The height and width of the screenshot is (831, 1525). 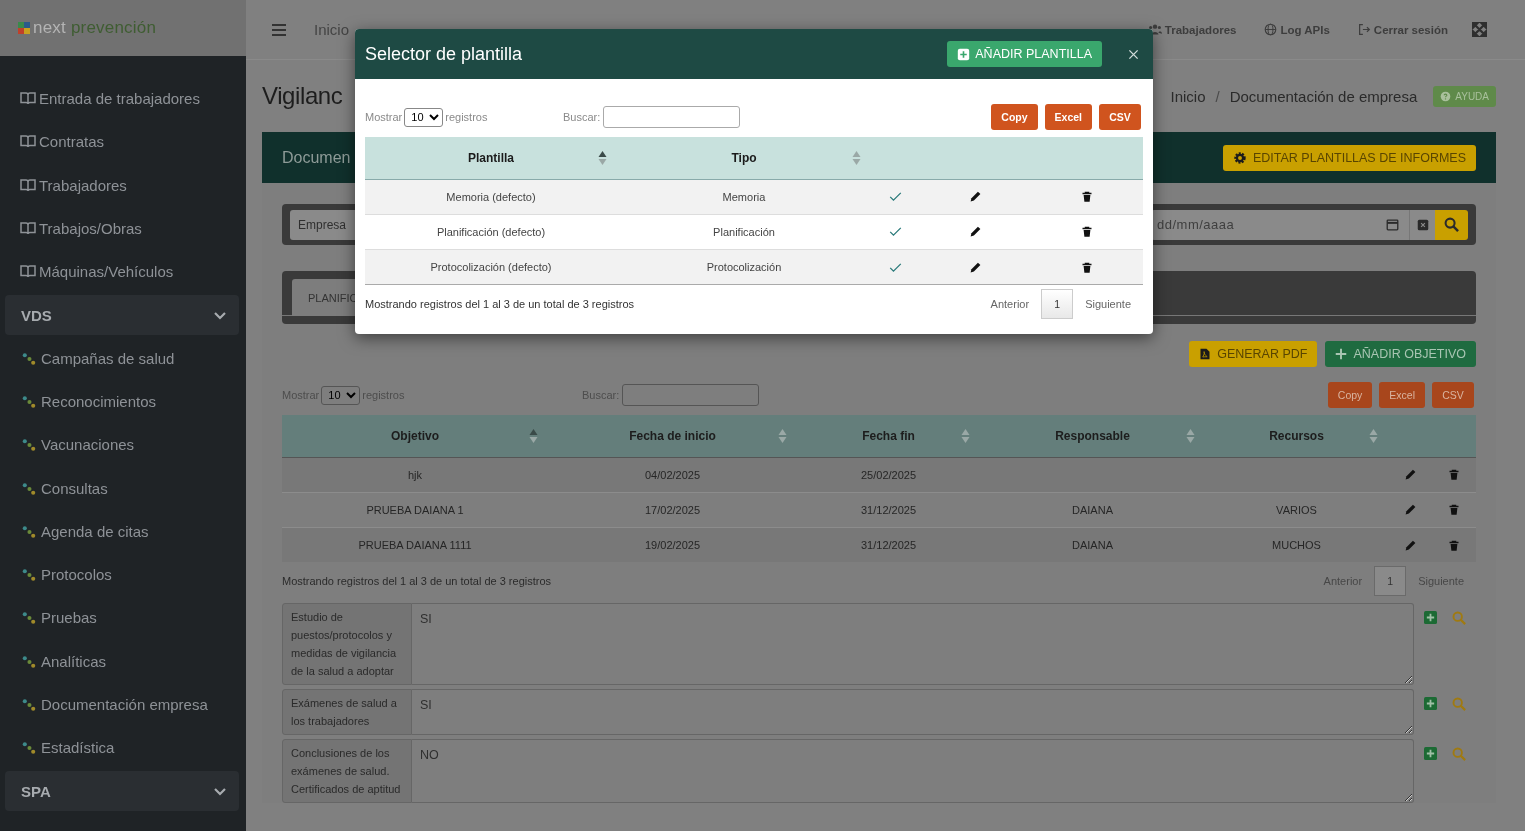 What do you see at coordinates (123, 748) in the screenshot?
I see `sidebar-item: Estadística` at bounding box center [123, 748].